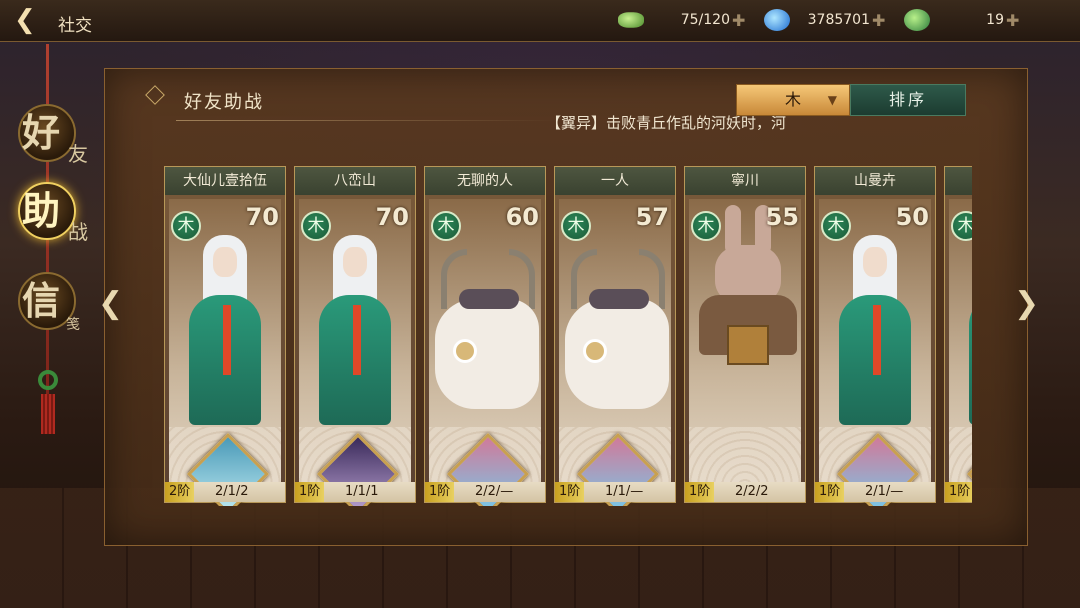 The height and width of the screenshot is (608, 1080). What do you see at coordinates (232, 491) in the screenshot?
I see `skill-levels: 2/1/2` at bounding box center [232, 491].